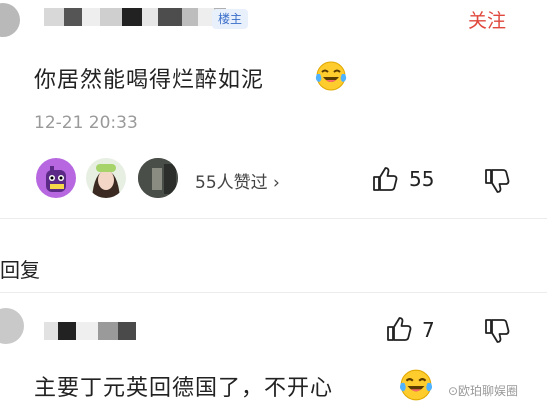 The image size is (547, 410). What do you see at coordinates (231, 183) in the screenshot?
I see `likes-summary-text: 55人赞过` at bounding box center [231, 183].